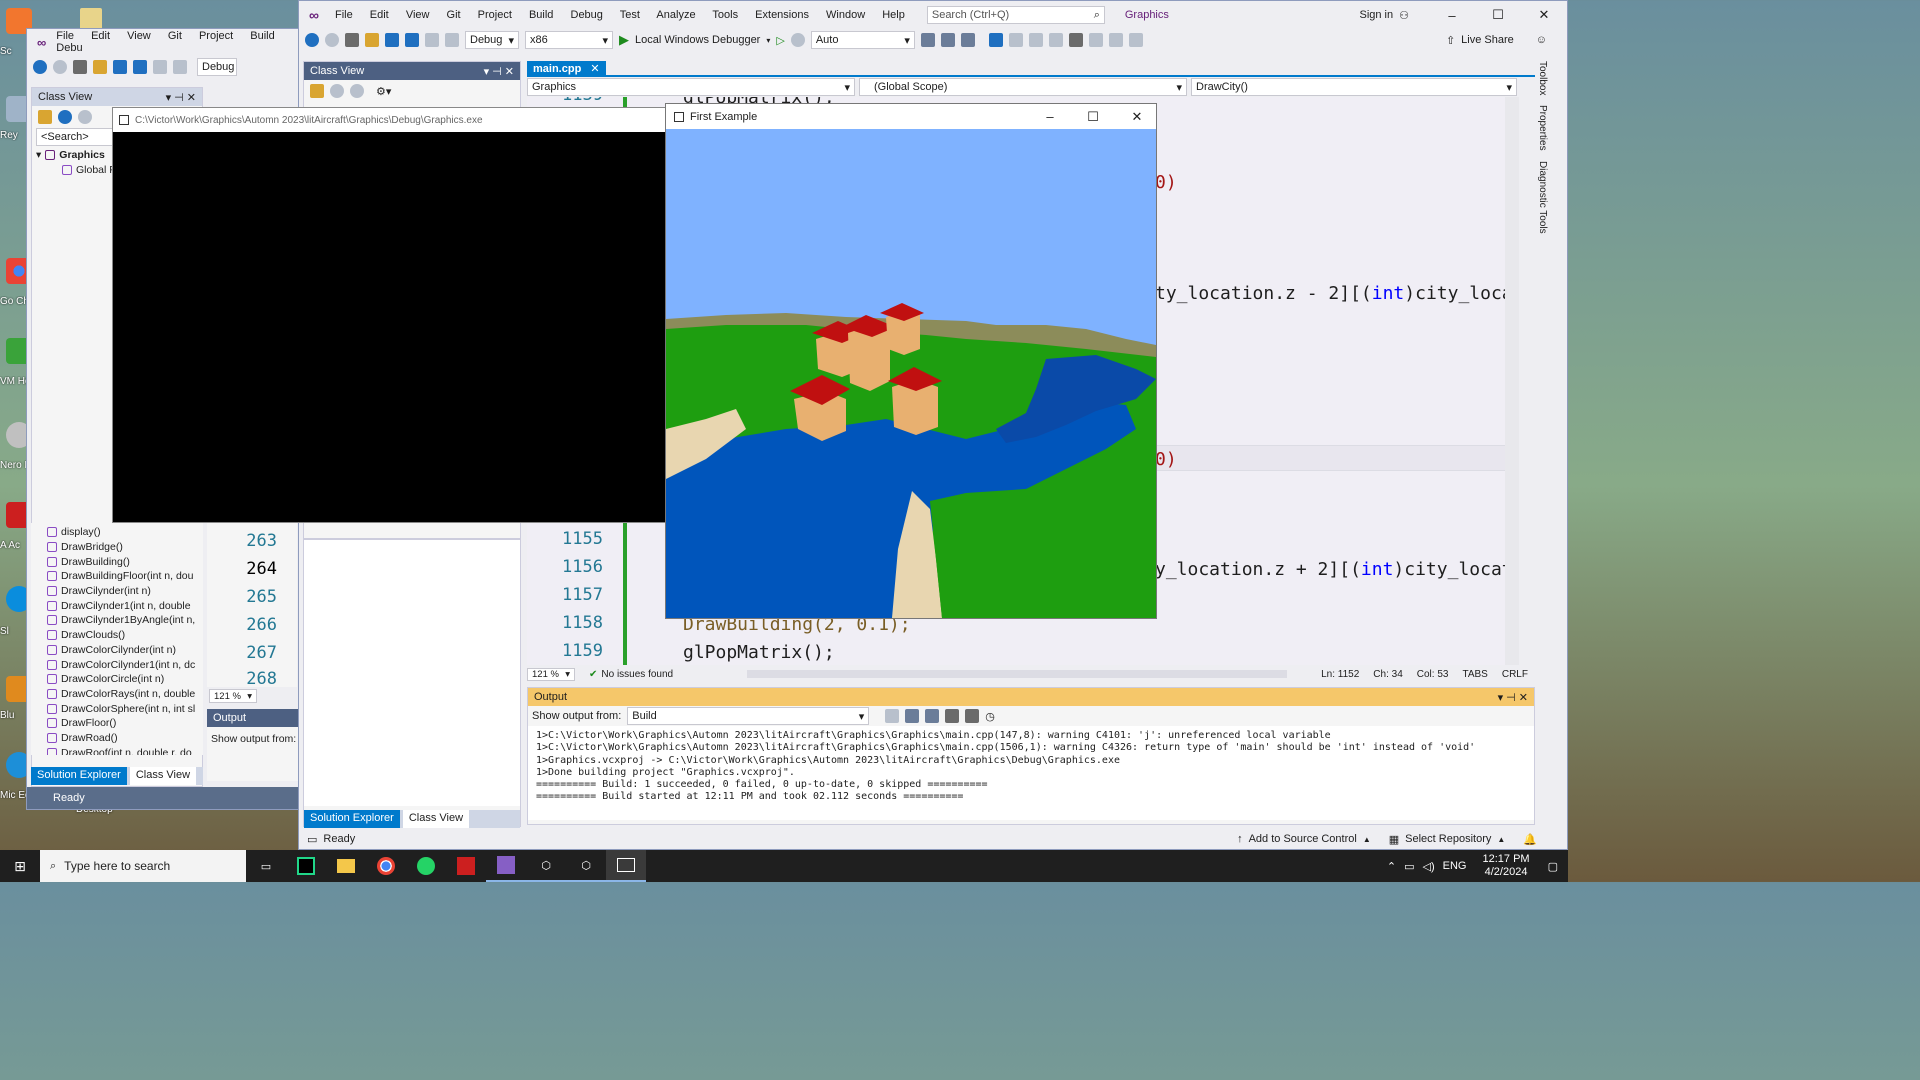 The image size is (1920, 1080). I want to click on minimize-button: –, so click(1050, 116).